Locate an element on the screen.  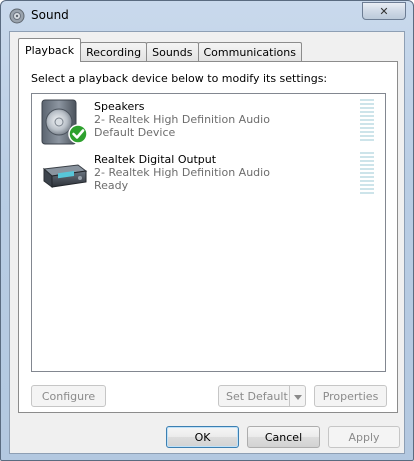
speaker-icon is located at coordinates (64, 122).